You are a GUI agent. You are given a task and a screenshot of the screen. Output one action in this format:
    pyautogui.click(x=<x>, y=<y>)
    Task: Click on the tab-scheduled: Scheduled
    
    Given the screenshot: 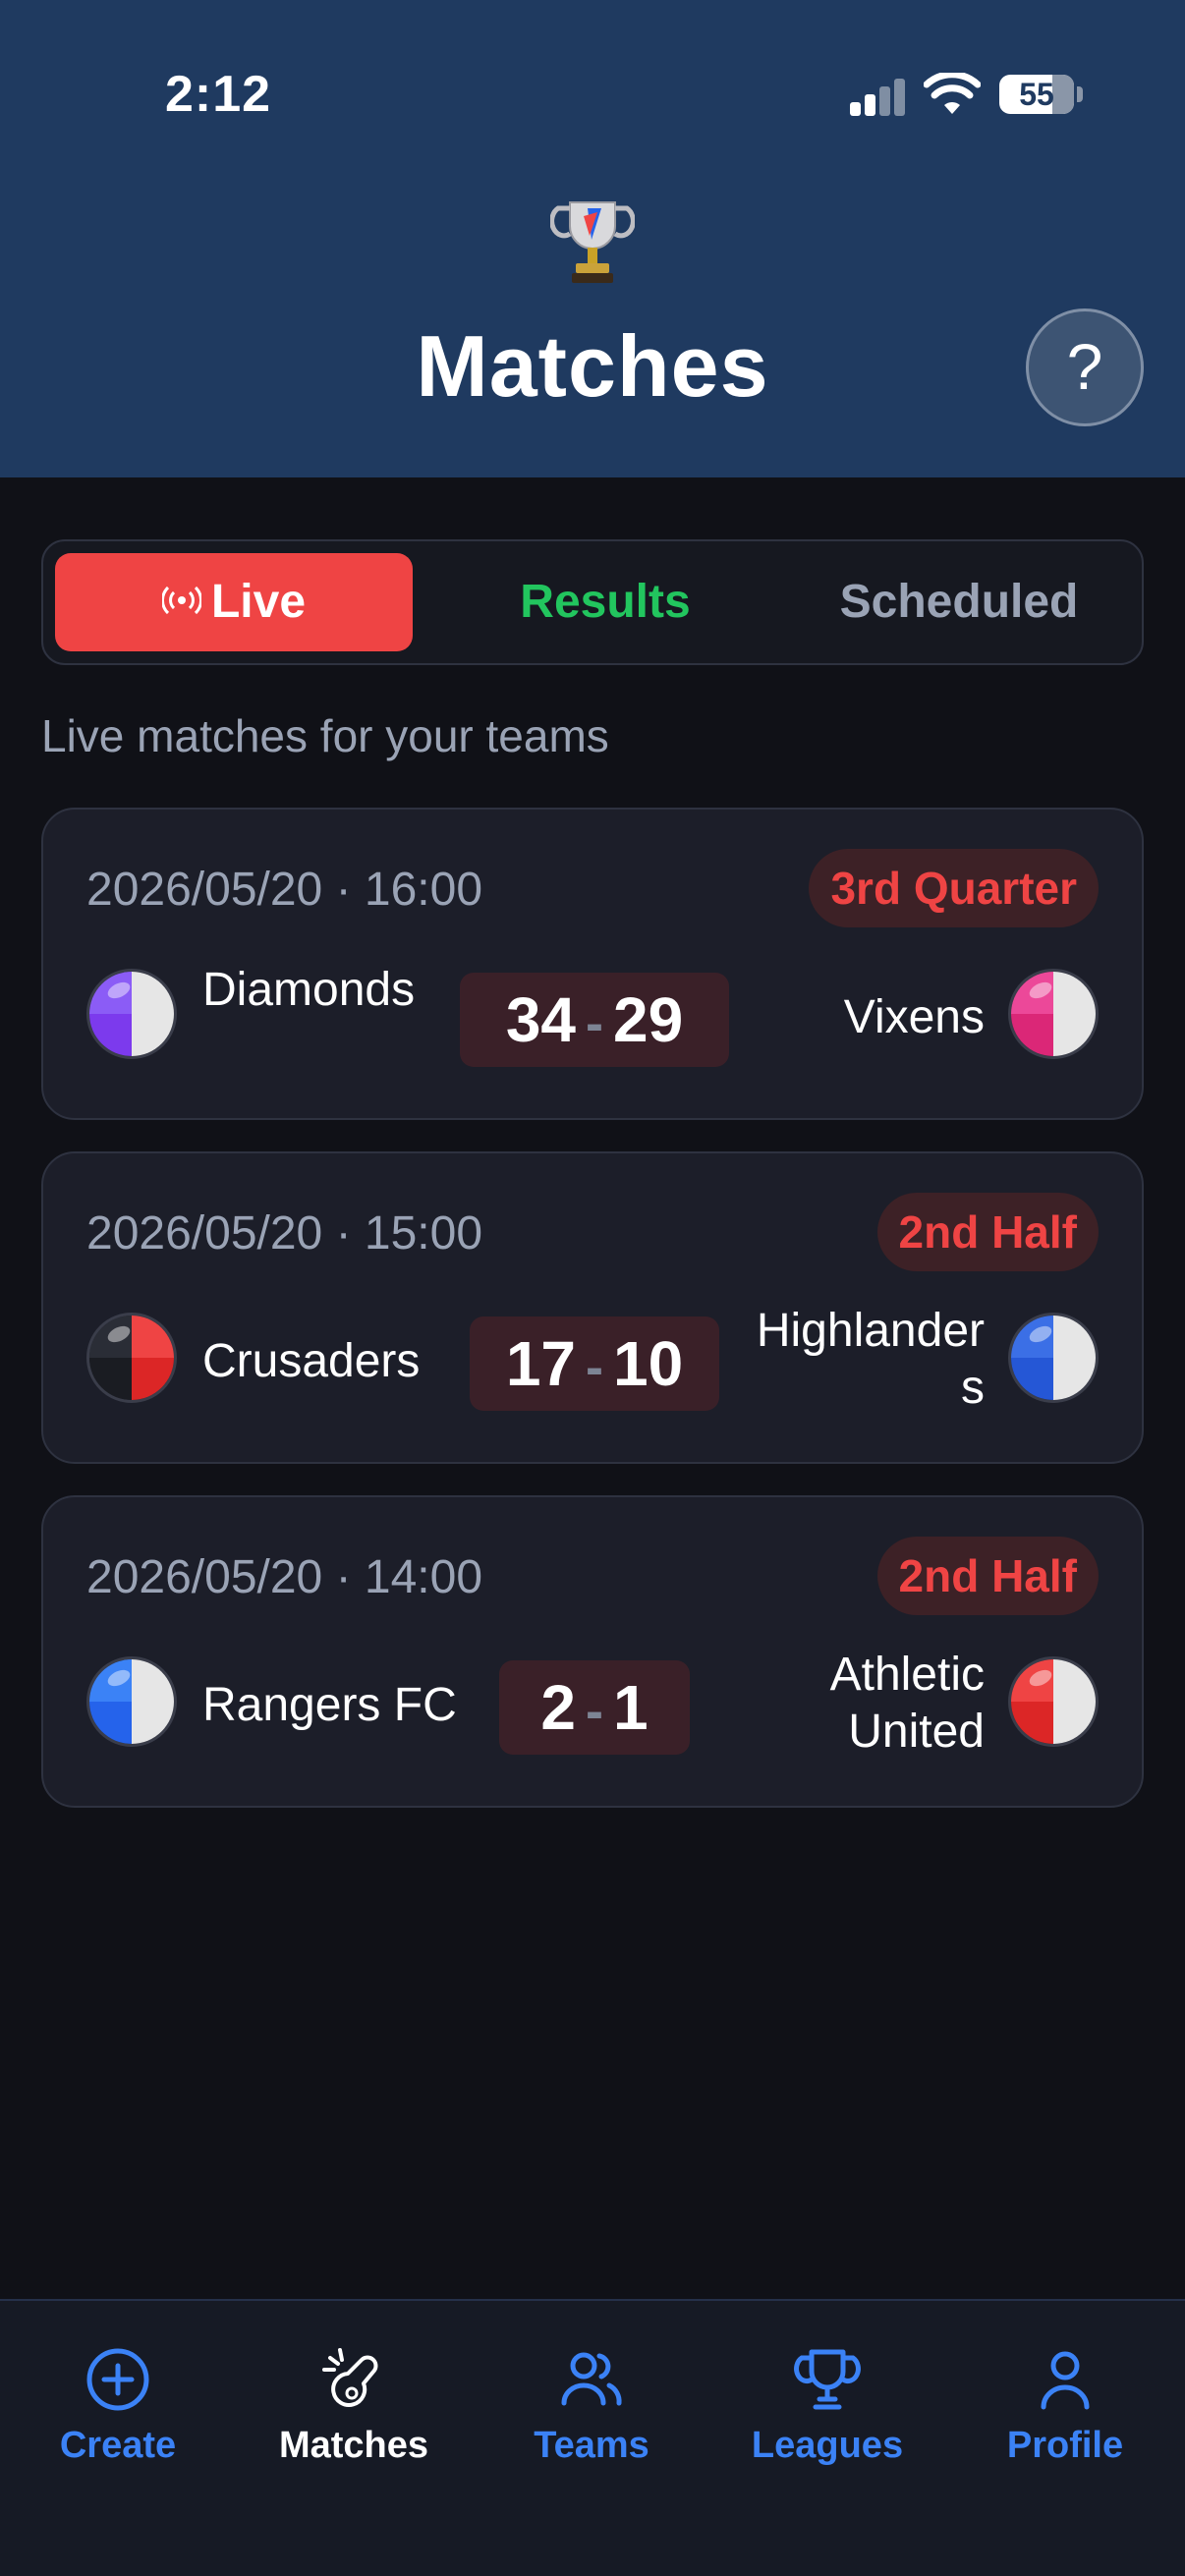 What is the action you would take?
    pyautogui.click(x=959, y=602)
    